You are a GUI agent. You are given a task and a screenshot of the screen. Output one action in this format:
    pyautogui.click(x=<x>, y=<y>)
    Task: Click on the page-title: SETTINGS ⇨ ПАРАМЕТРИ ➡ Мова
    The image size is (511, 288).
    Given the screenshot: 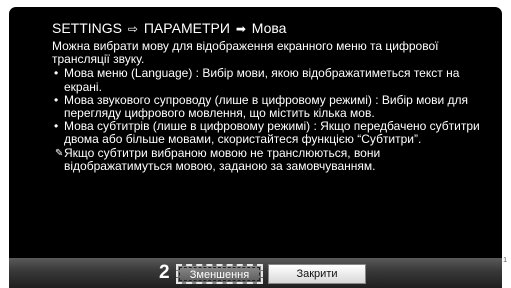 What is the action you would take?
    pyautogui.click(x=169, y=28)
    